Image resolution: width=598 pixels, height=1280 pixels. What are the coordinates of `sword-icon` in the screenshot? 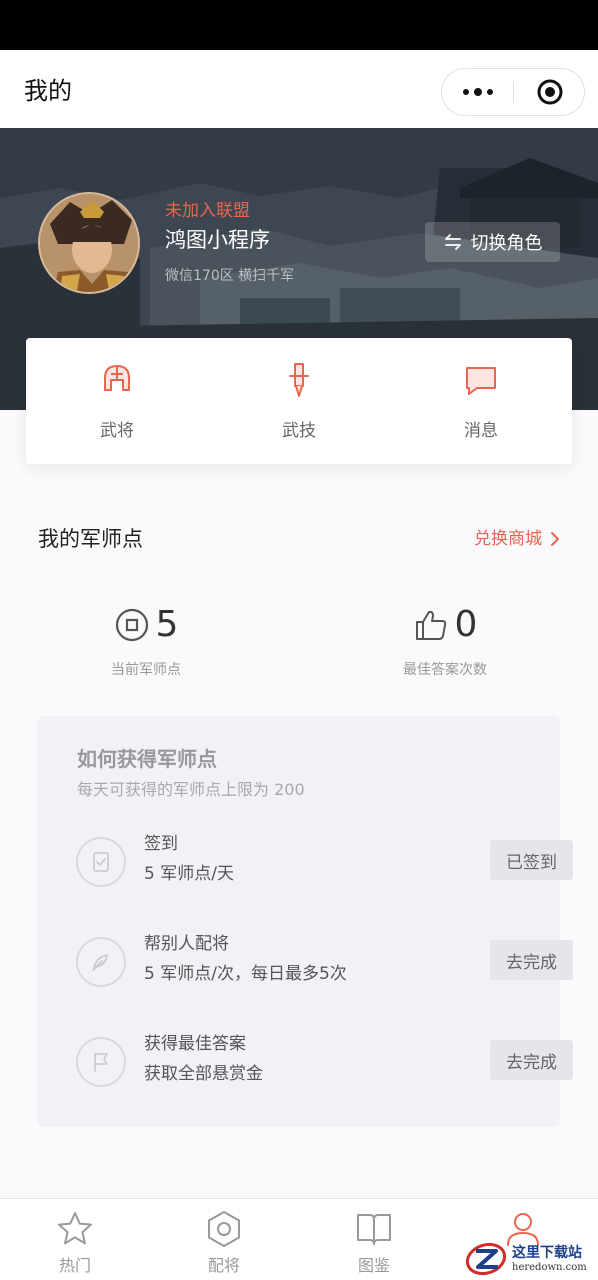 It's located at (299, 380).